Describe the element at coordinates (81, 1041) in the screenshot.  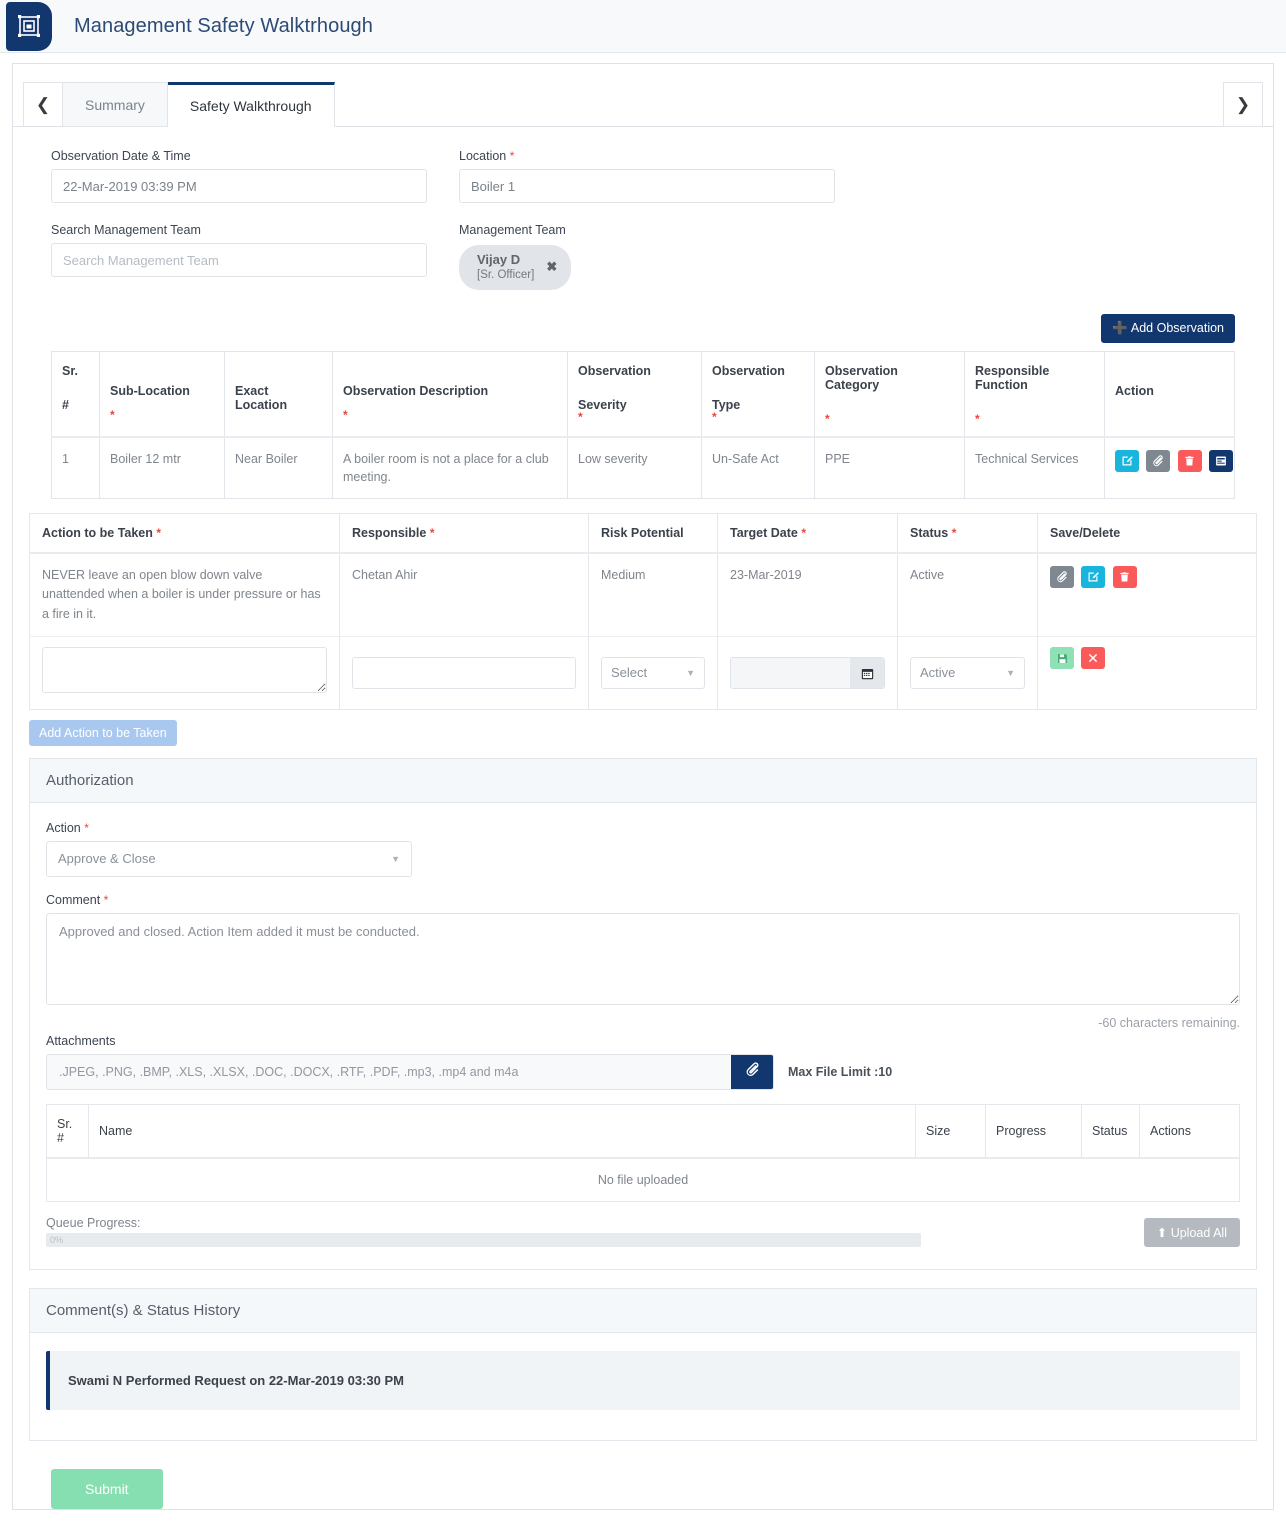
I see `attachments-label: Attachments` at that location.